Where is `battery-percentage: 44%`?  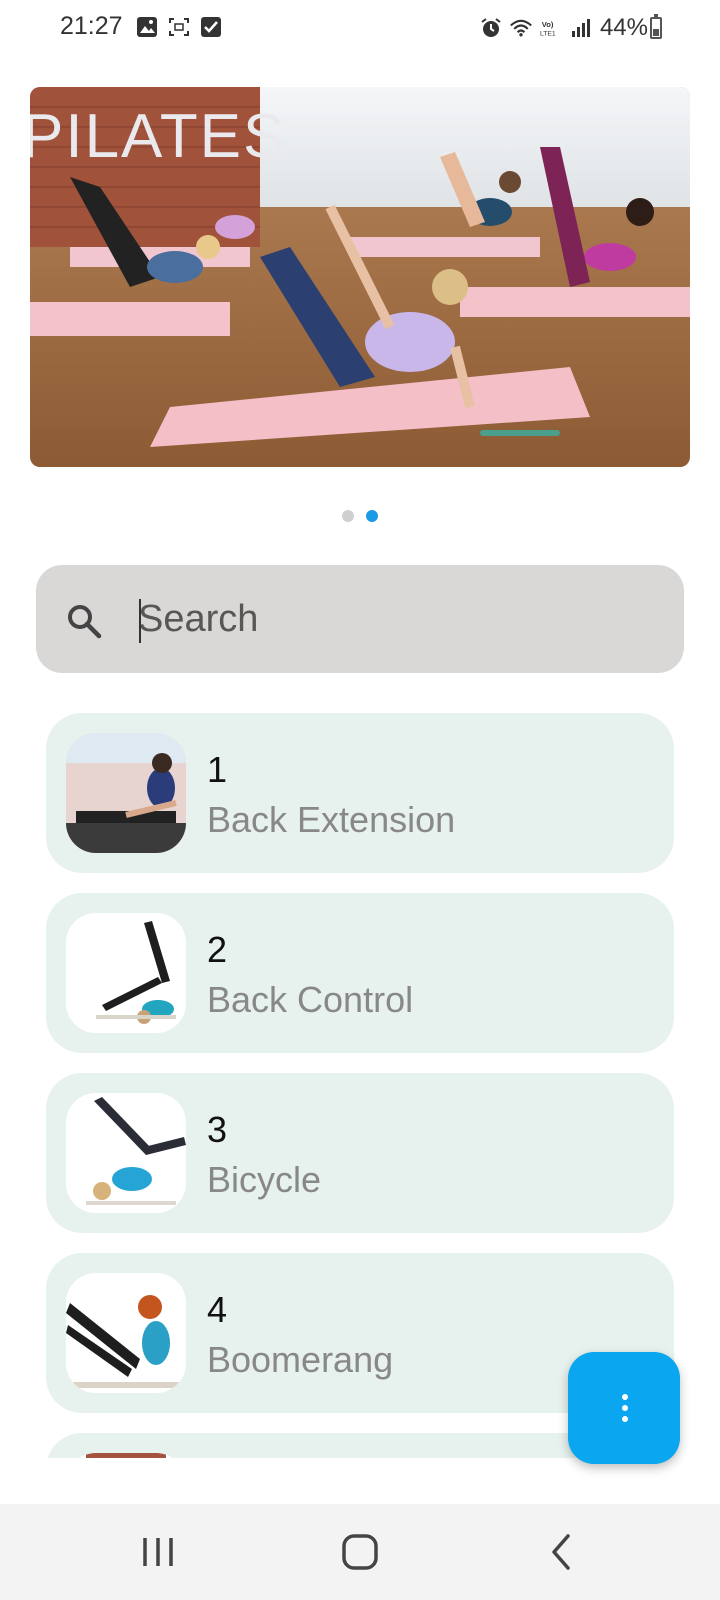 battery-percentage: 44% is located at coordinates (623, 27).